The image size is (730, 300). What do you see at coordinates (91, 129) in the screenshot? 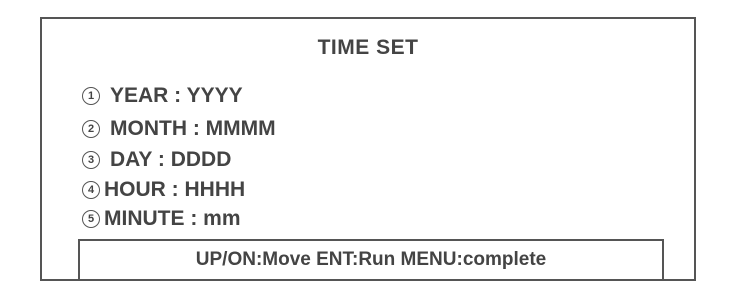
I see `item-number-badge: 2` at bounding box center [91, 129].